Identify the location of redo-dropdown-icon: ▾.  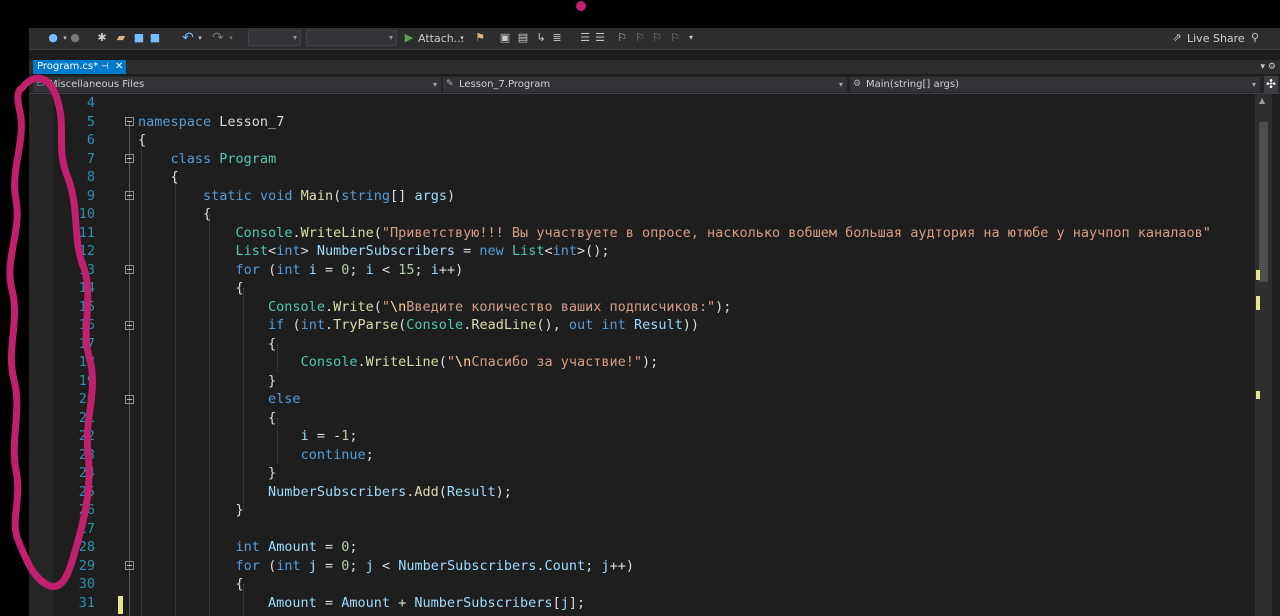
(231, 38).